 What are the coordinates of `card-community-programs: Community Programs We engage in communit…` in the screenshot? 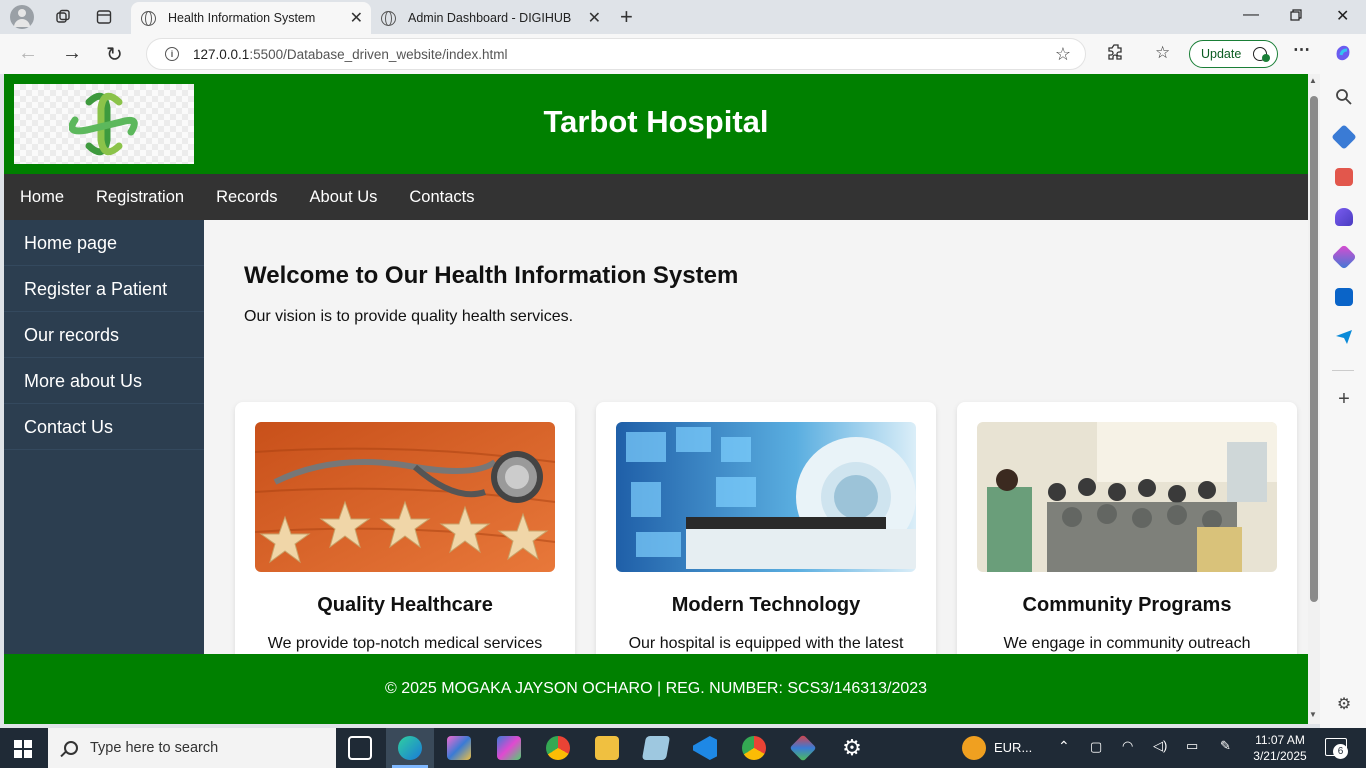 It's located at (1127, 542).